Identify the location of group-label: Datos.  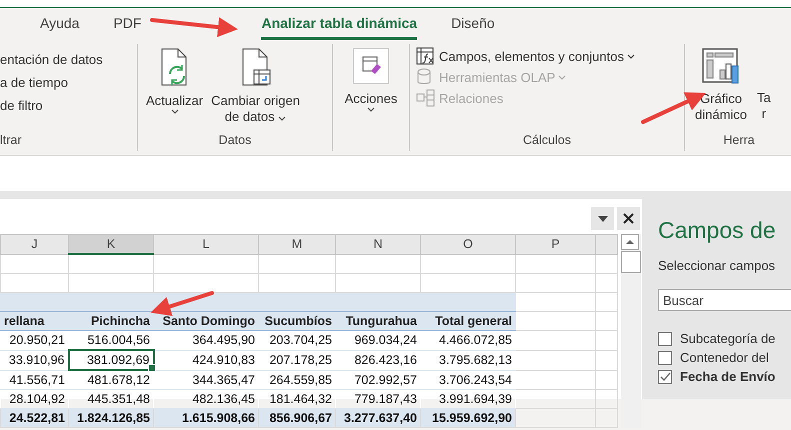
(235, 140).